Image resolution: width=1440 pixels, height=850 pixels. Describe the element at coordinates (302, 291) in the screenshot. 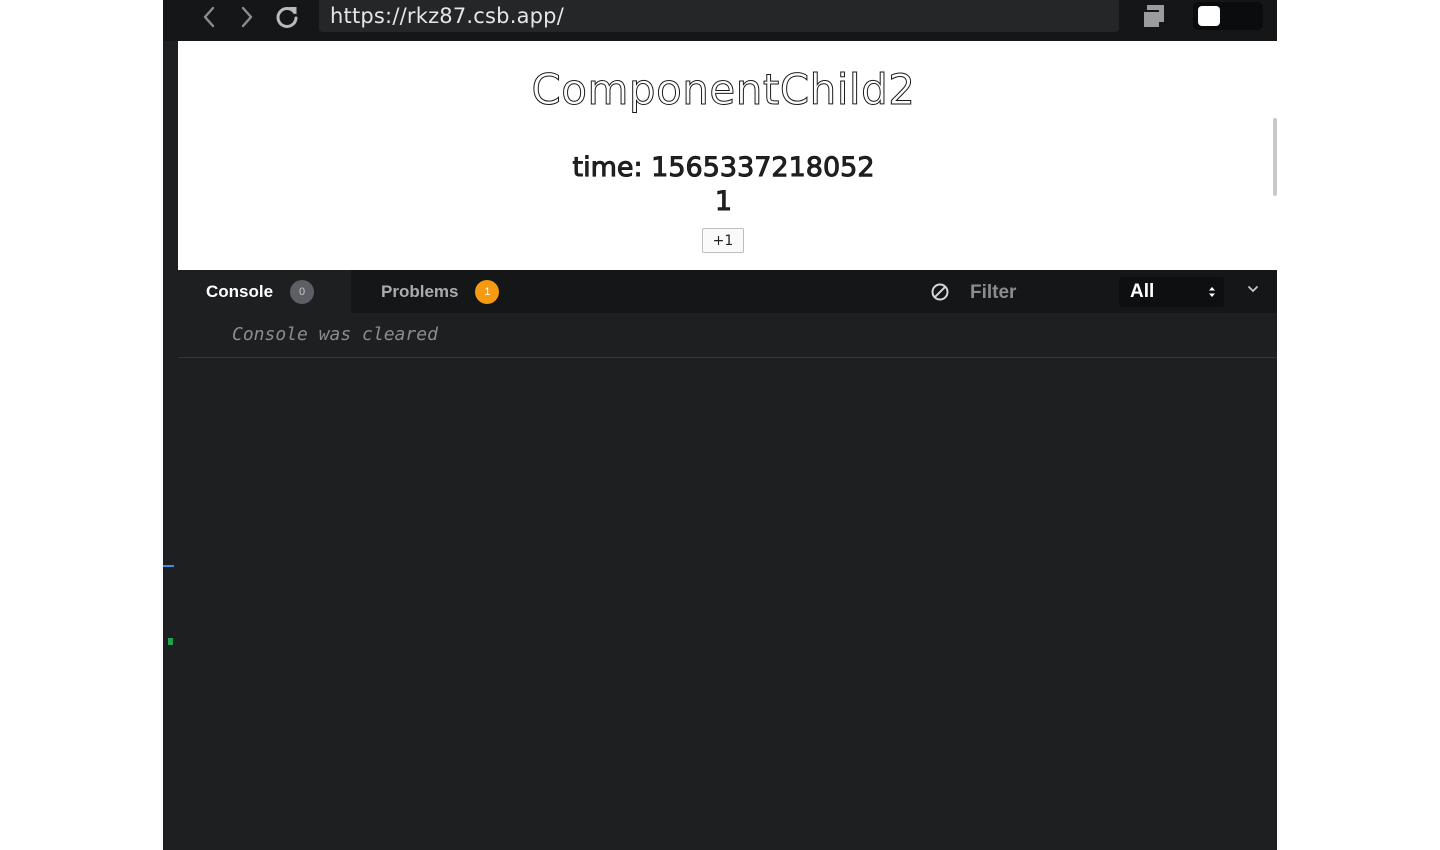

I see `console-count-badge: 0` at that location.